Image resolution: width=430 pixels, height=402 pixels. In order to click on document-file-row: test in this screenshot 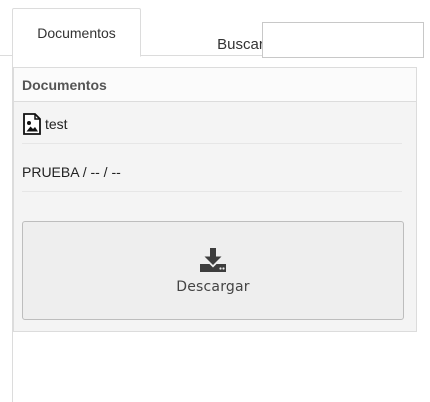, I will do `click(212, 124)`.